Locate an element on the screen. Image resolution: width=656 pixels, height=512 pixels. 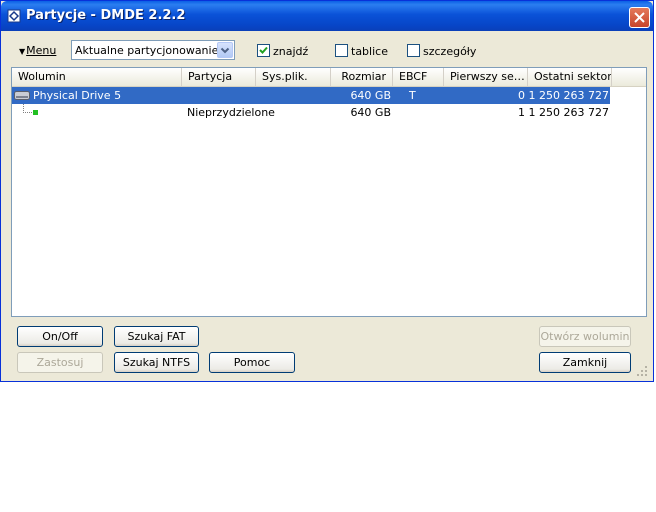
search-ntfs-button: Szukaj NTFS is located at coordinates (156, 362).